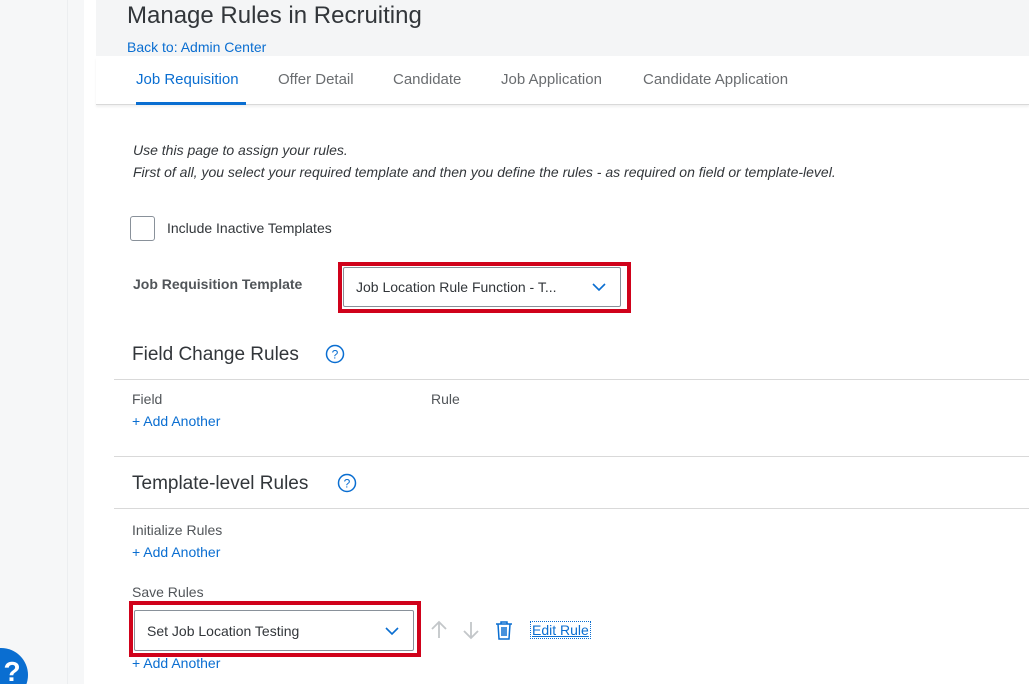  I want to click on template-level-rules-title: Template-level Rules, so click(220, 483).